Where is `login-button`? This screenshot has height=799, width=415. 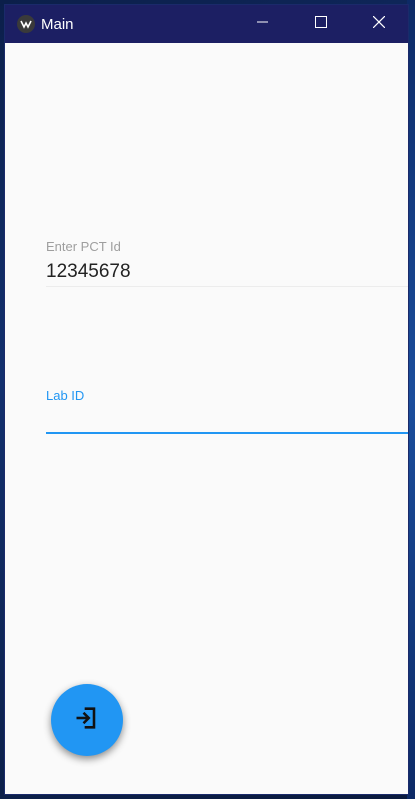
login-button is located at coordinates (87, 720).